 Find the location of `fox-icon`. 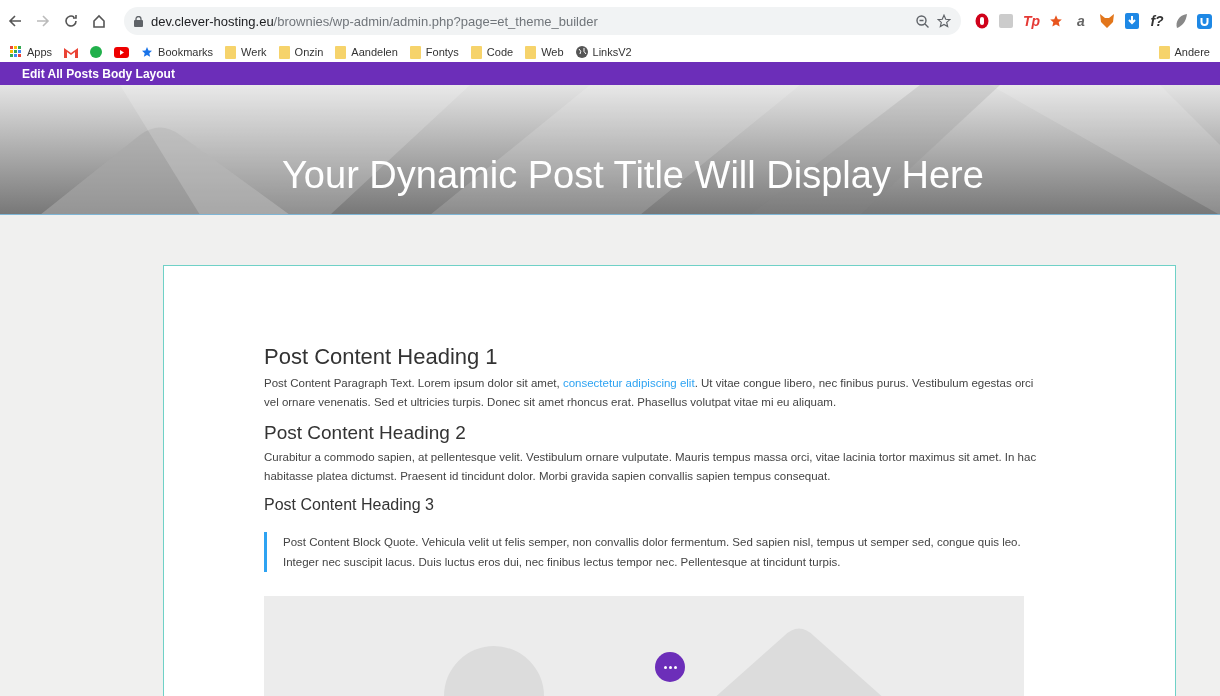

fox-icon is located at coordinates (1107, 21).